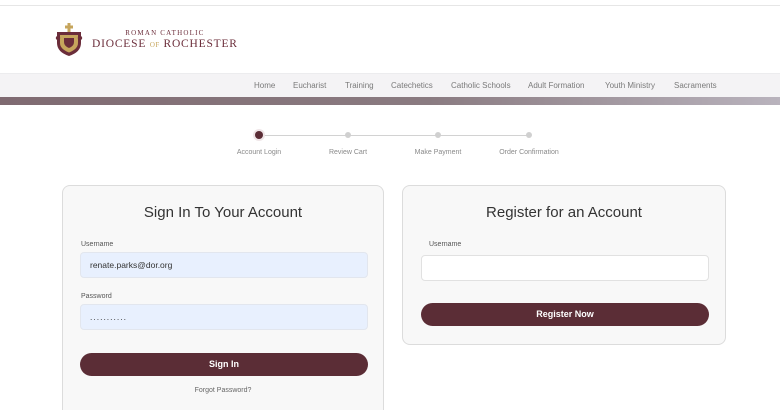 This screenshot has height=410, width=780. What do you see at coordinates (695, 85) in the screenshot?
I see `nav-item-sacraments: Sacraments` at bounding box center [695, 85].